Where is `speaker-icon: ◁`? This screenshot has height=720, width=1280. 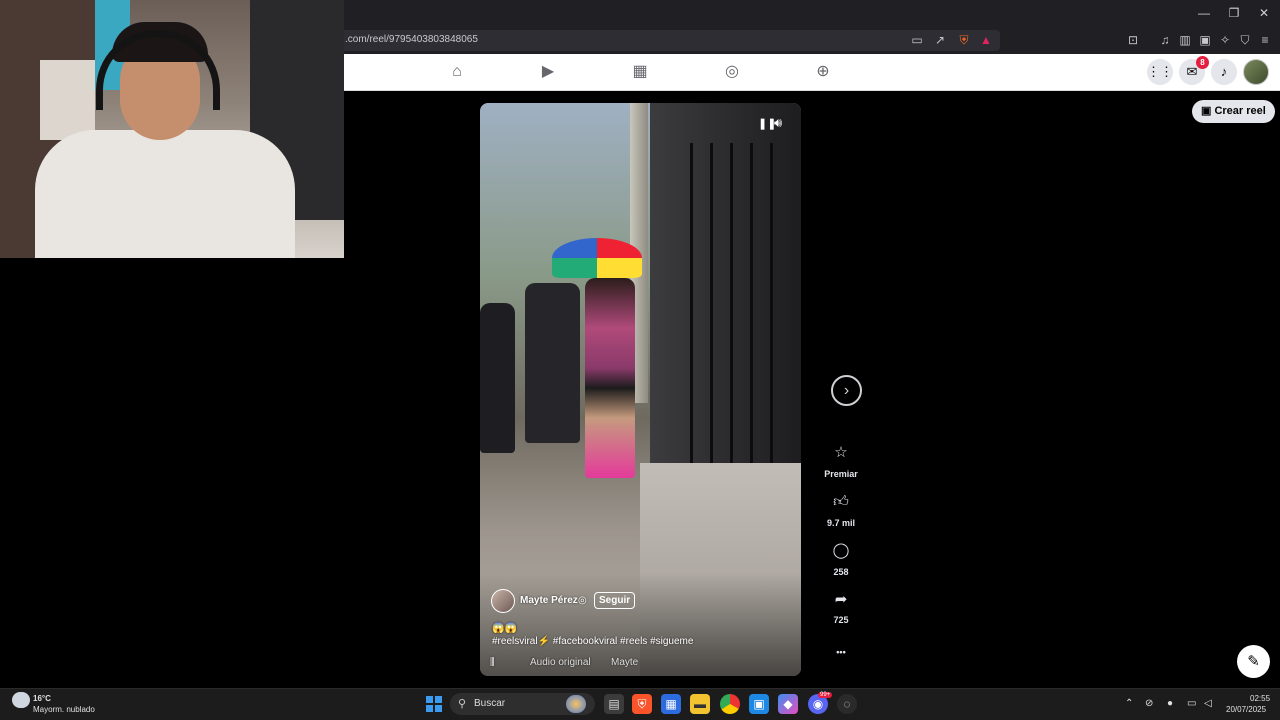 speaker-icon: ◁ is located at coordinates (1208, 703).